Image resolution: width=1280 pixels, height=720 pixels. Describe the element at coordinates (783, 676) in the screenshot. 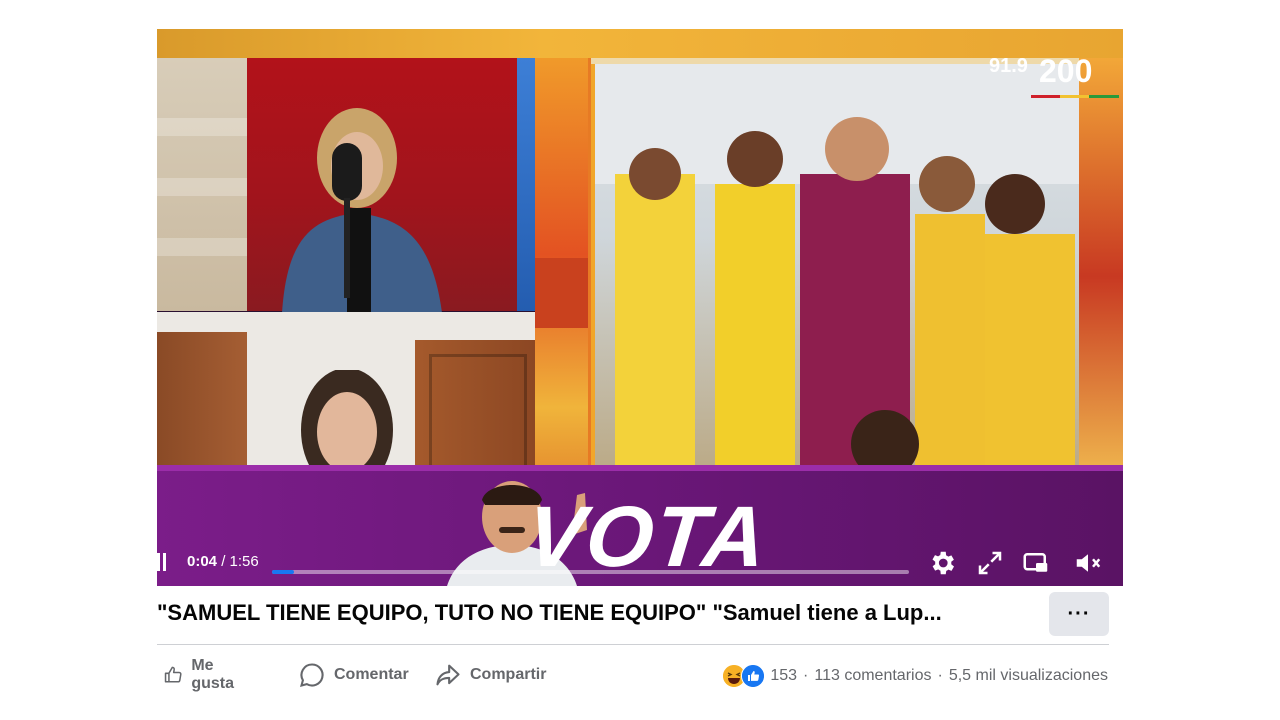

I see `reactions-count: 153` at that location.